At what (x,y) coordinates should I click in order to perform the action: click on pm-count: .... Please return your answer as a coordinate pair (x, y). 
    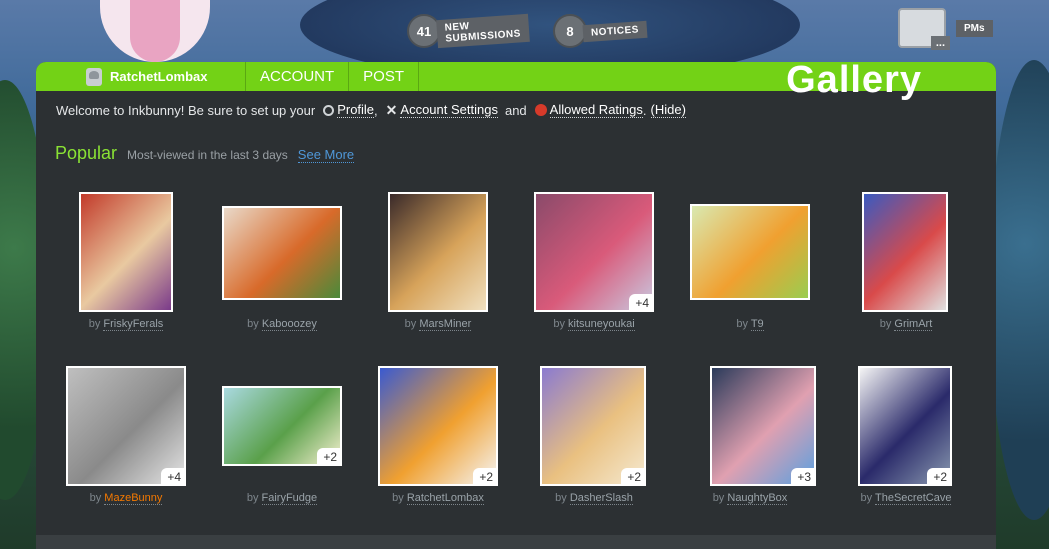
    Looking at the image, I should click on (940, 43).